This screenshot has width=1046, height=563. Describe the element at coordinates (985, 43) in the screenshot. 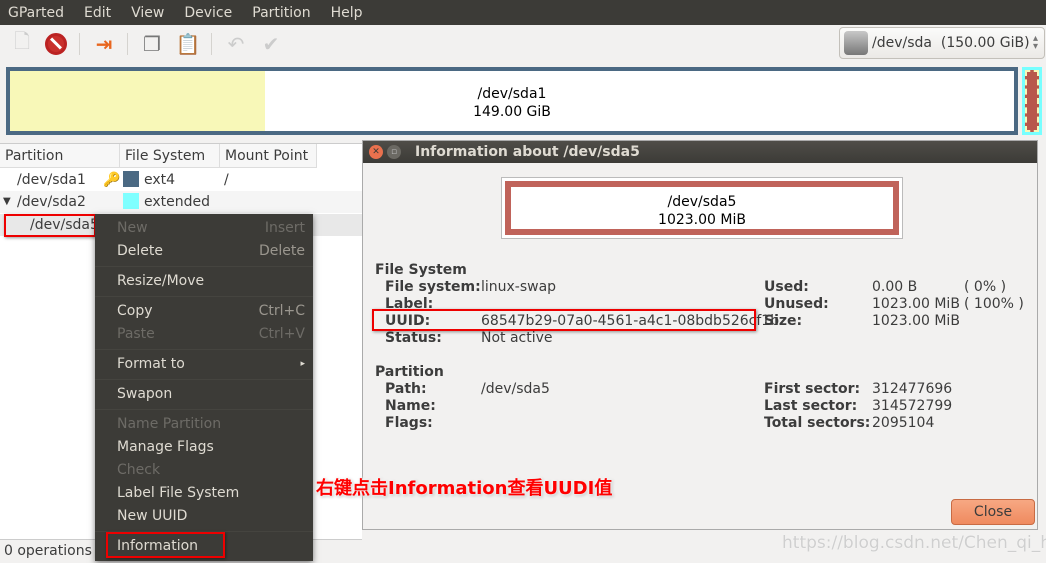

I see `device-size: (150.00 GiB)` at that location.